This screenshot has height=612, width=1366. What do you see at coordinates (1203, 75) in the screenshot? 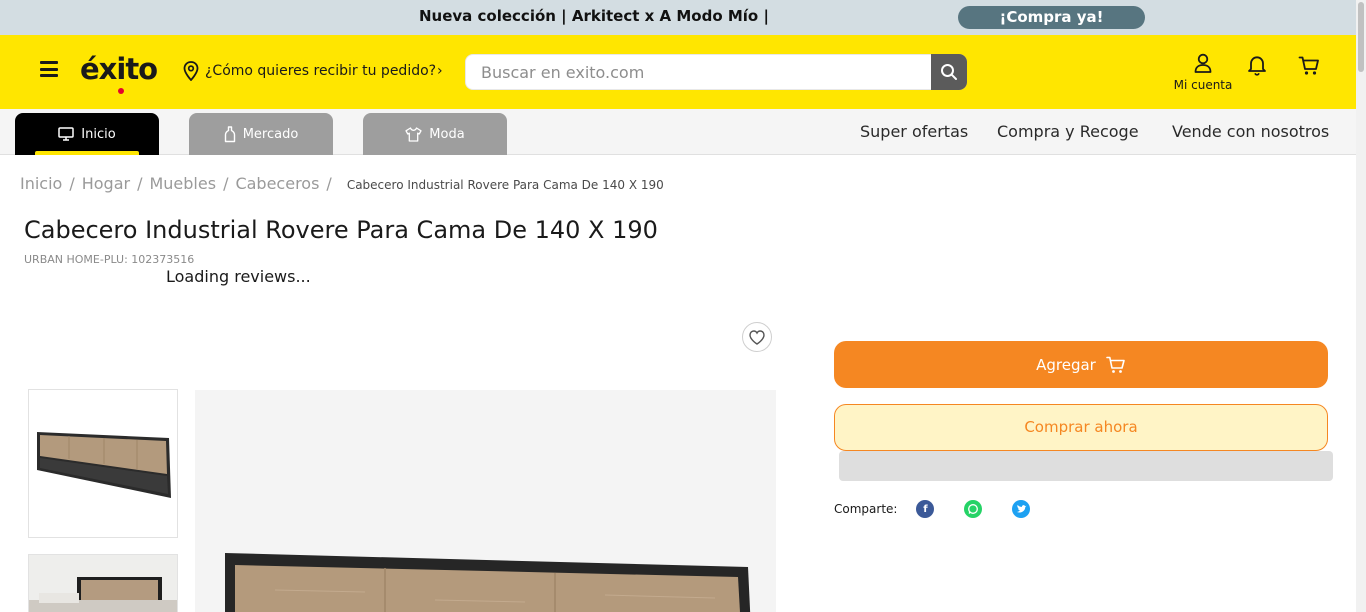
I see `account-button: Mi cuenta` at bounding box center [1203, 75].